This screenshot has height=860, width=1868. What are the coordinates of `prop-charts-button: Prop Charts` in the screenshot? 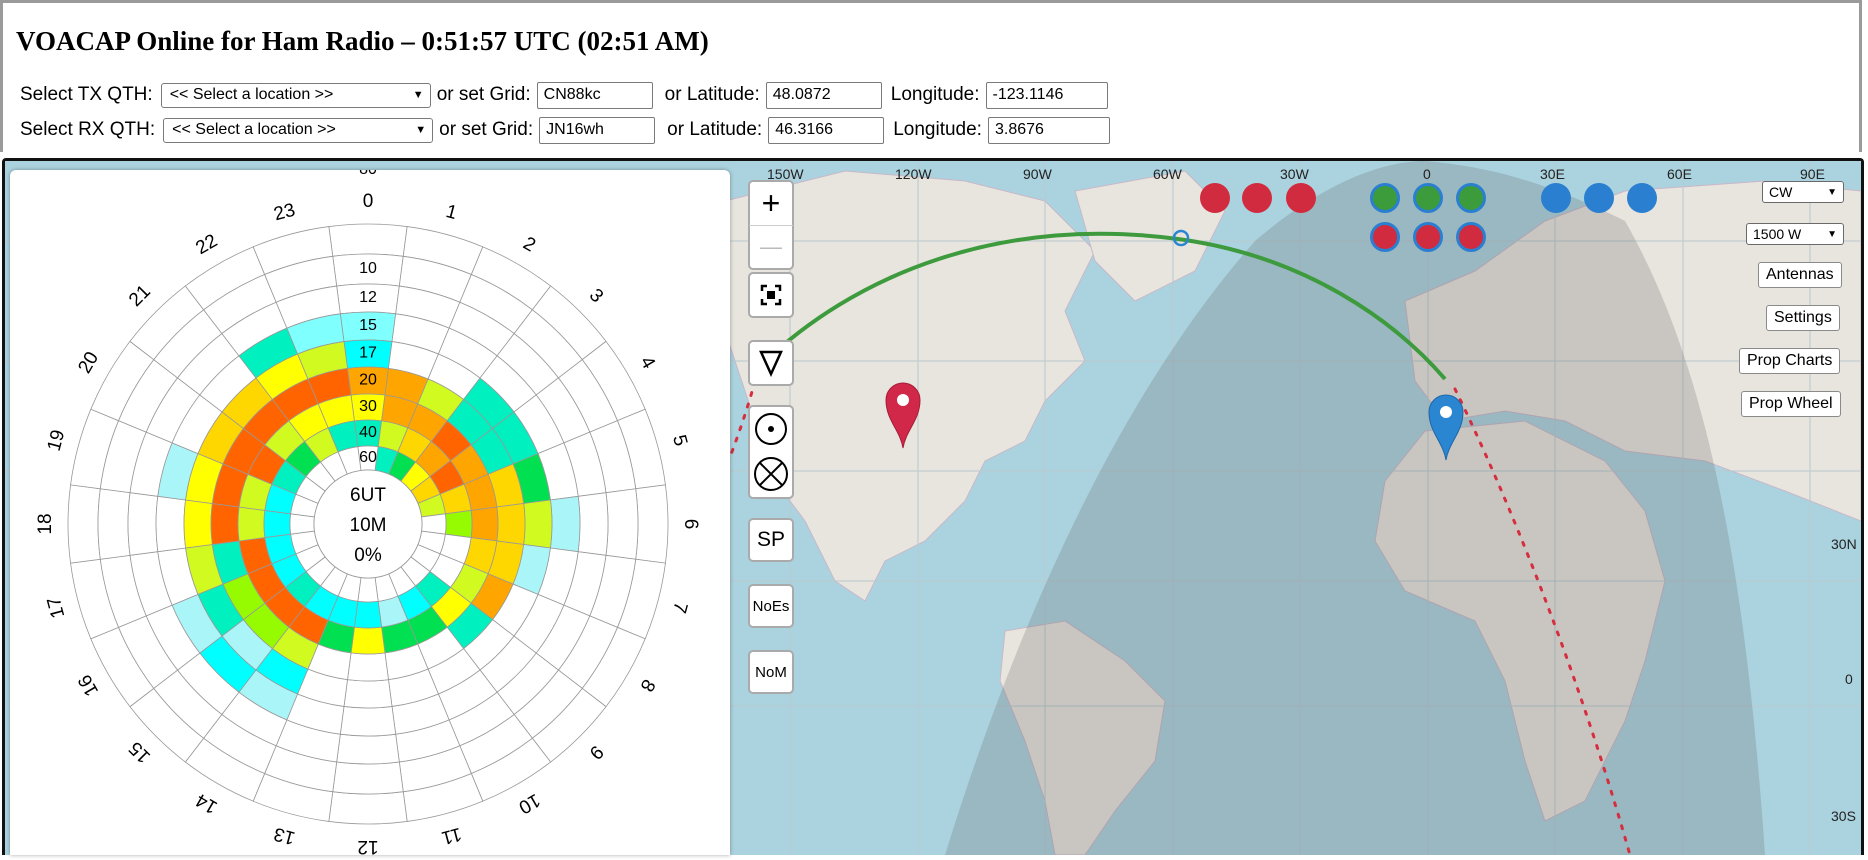 It's located at (1789, 361).